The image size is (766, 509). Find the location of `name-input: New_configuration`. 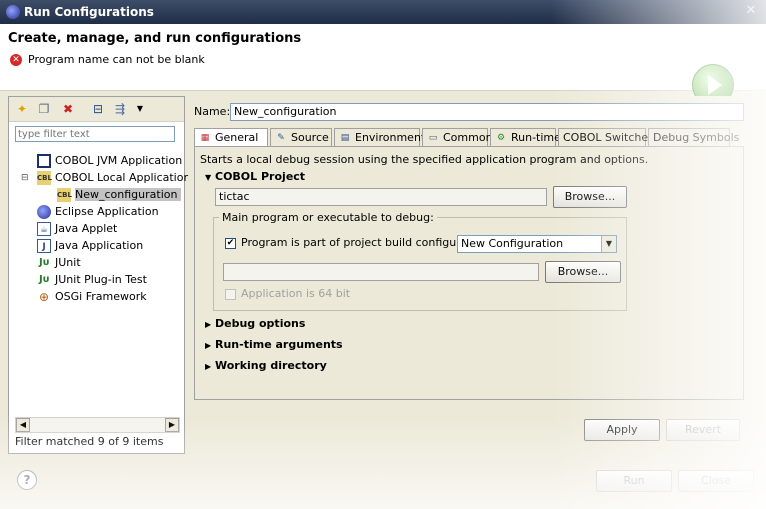

name-input: New_configuration is located at coordinates (487, 112).